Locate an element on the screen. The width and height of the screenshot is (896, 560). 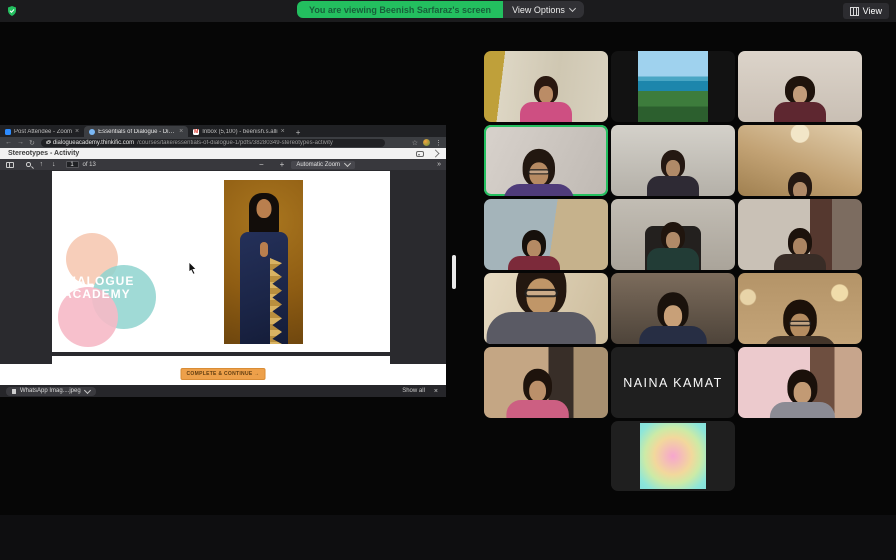
scenery-image is located at coordinates (673, 86).